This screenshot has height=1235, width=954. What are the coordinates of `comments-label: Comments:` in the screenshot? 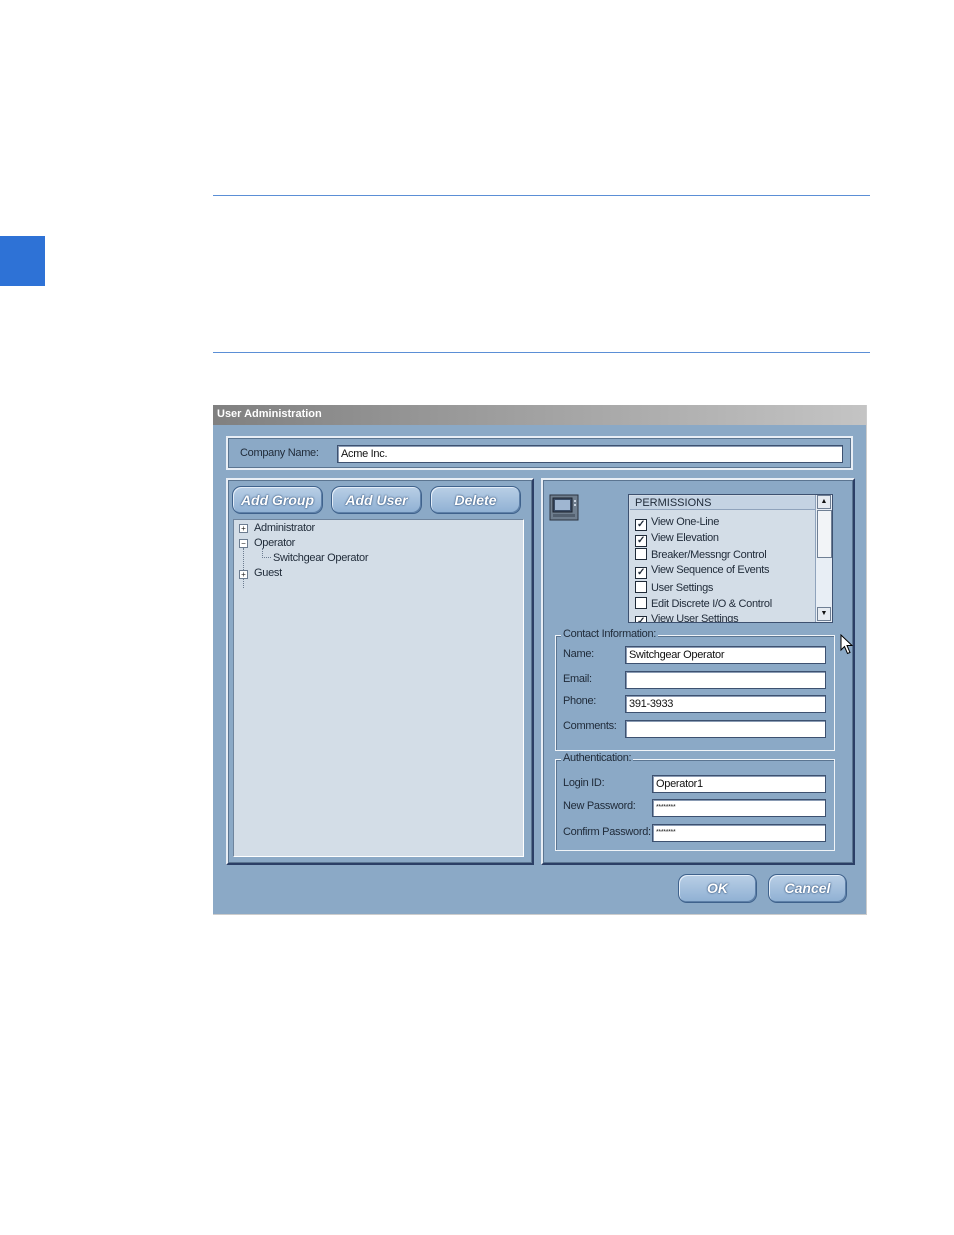 It's located at (590, 726).